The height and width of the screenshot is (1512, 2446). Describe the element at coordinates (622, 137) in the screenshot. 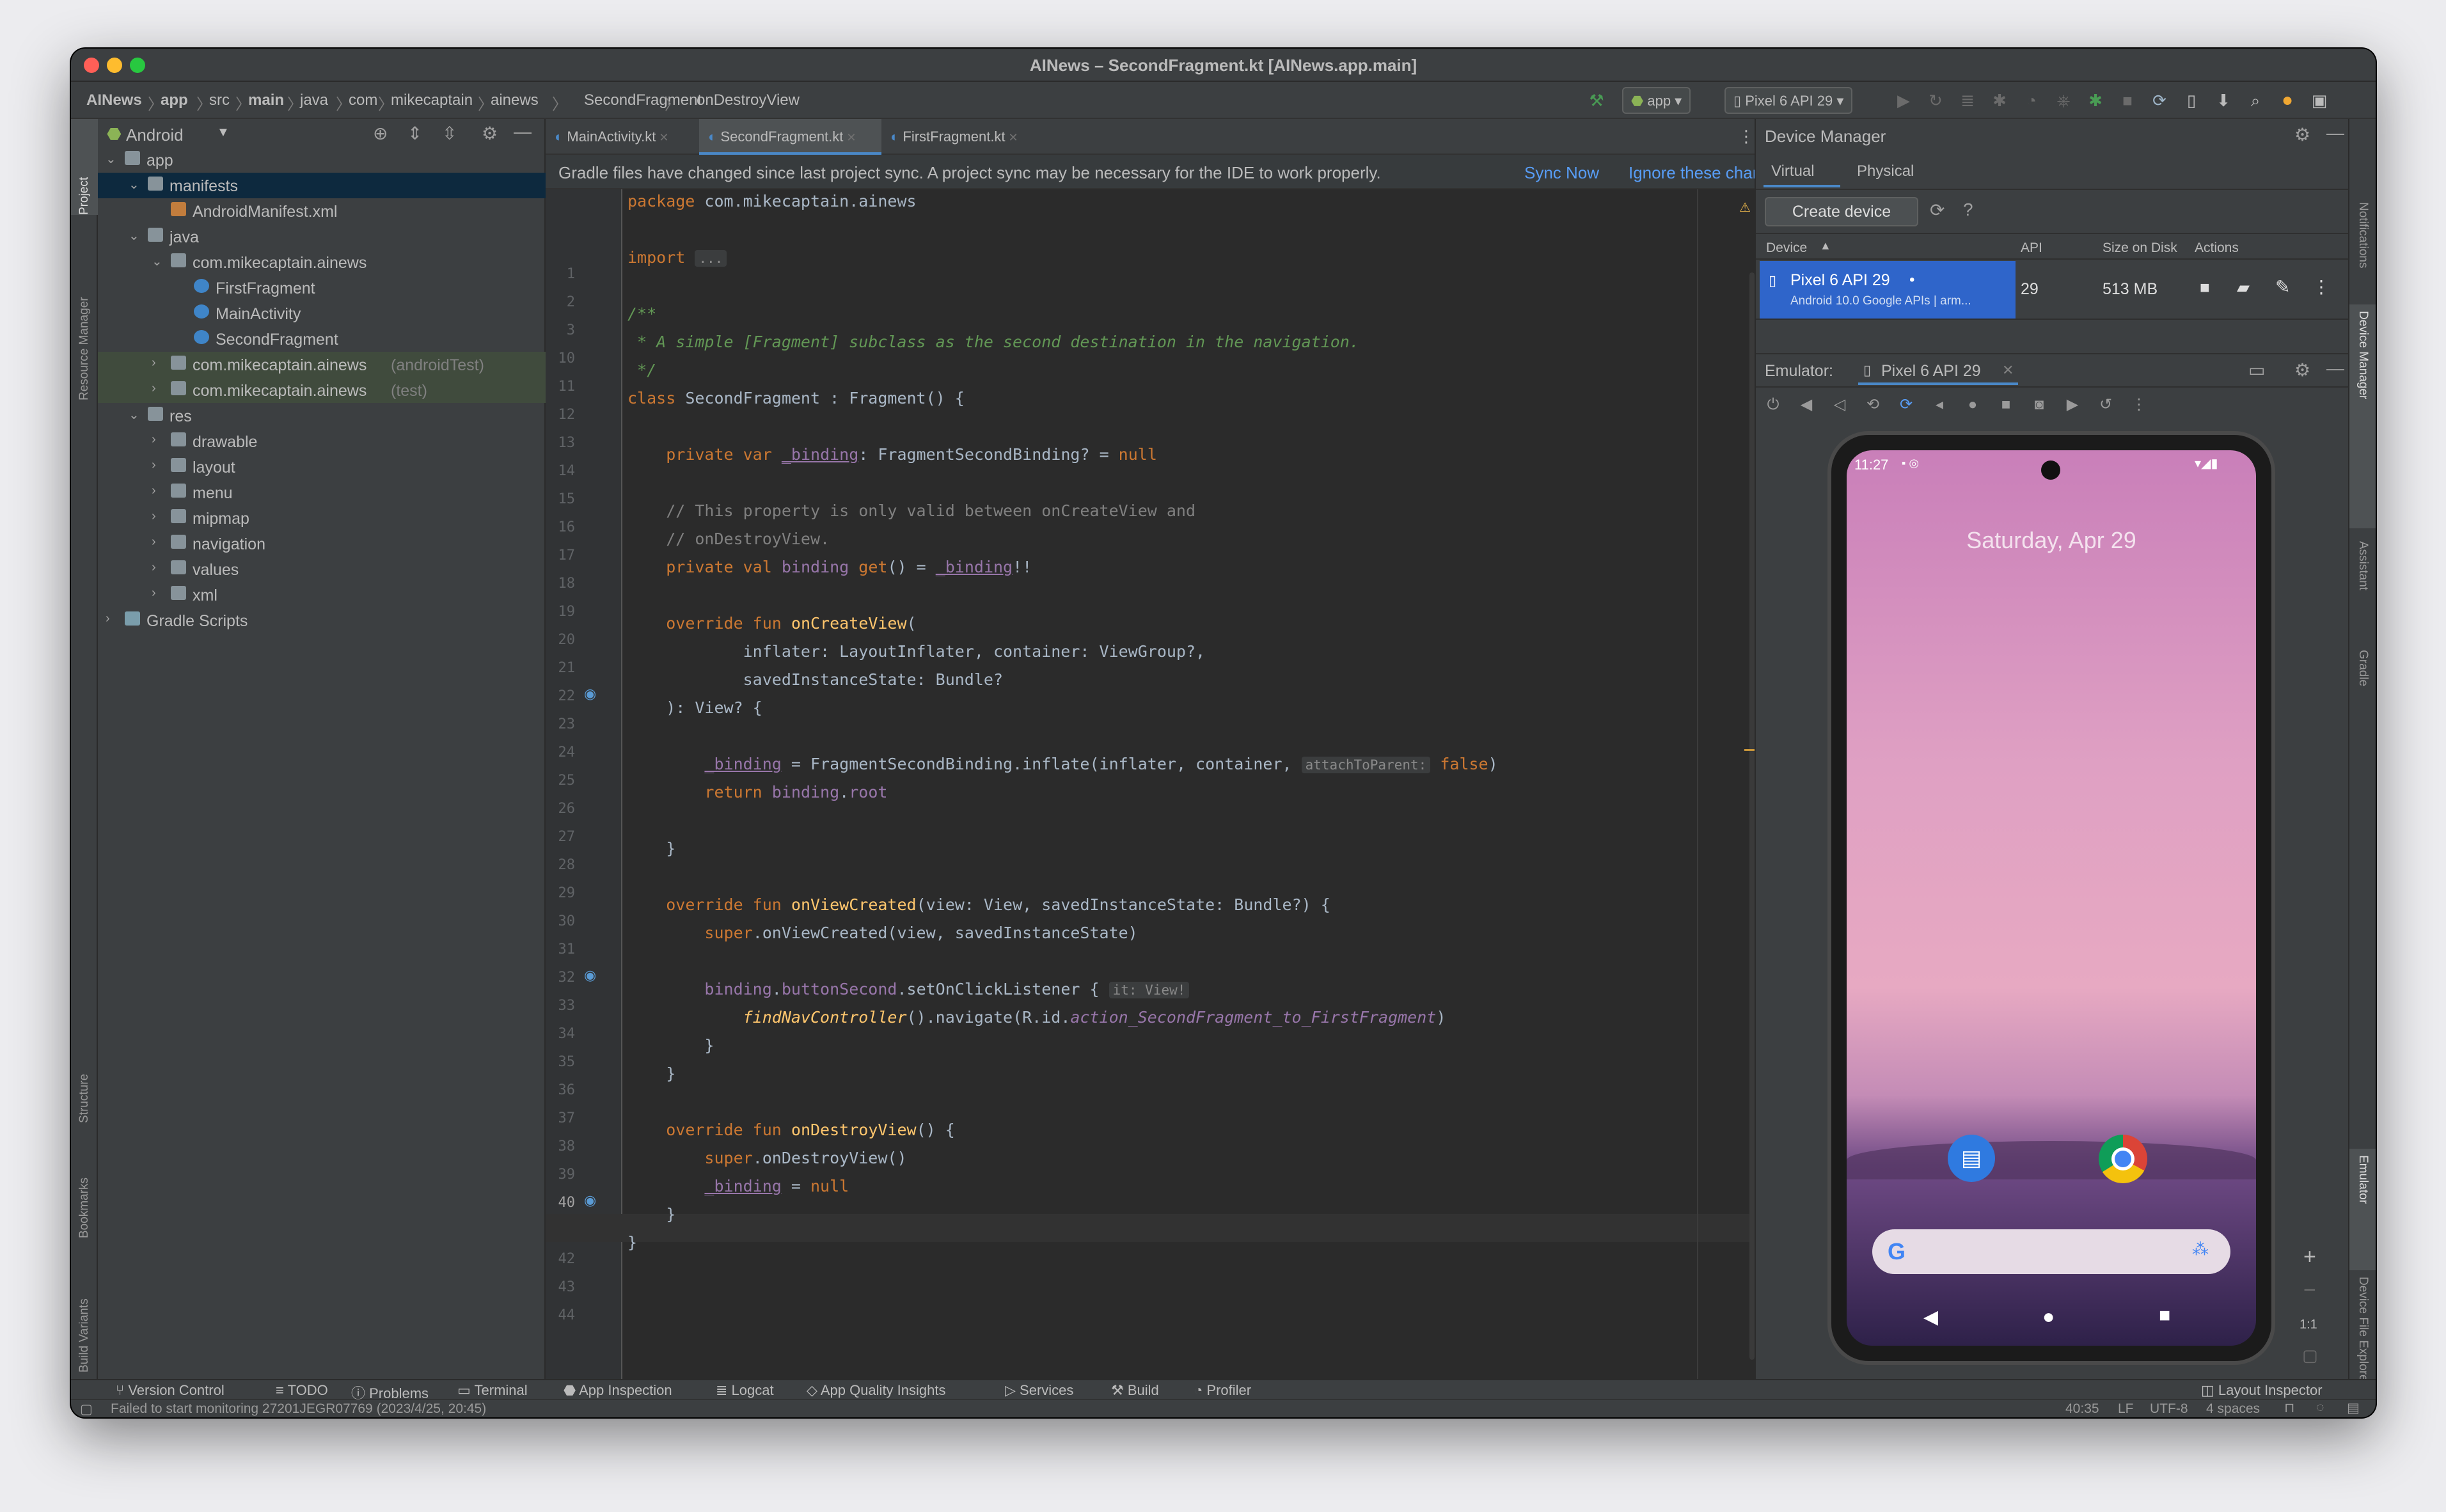

I see `tab-mainactivity-kt: ◐ MainActivity.kt ✕` at that location.